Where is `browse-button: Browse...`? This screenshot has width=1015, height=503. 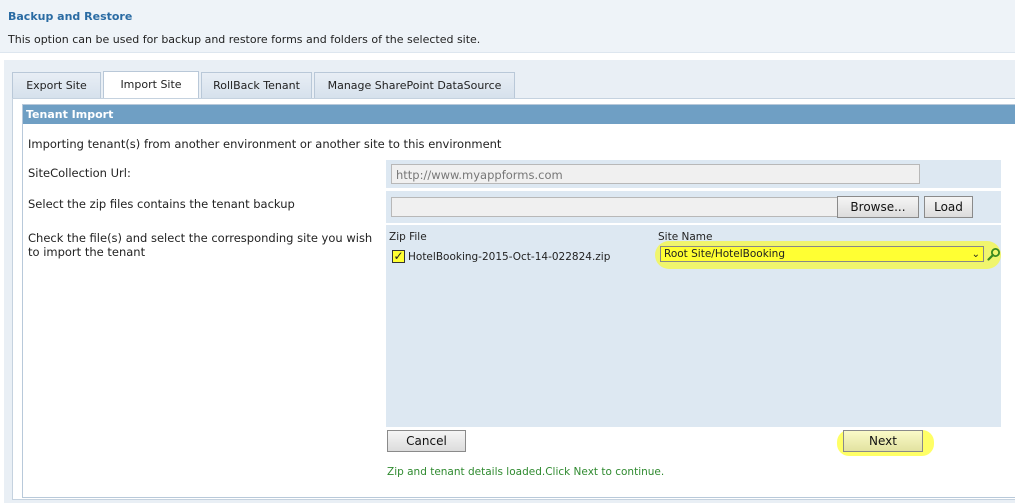 browse-button: Browse... is located at coordinates (878, 207).